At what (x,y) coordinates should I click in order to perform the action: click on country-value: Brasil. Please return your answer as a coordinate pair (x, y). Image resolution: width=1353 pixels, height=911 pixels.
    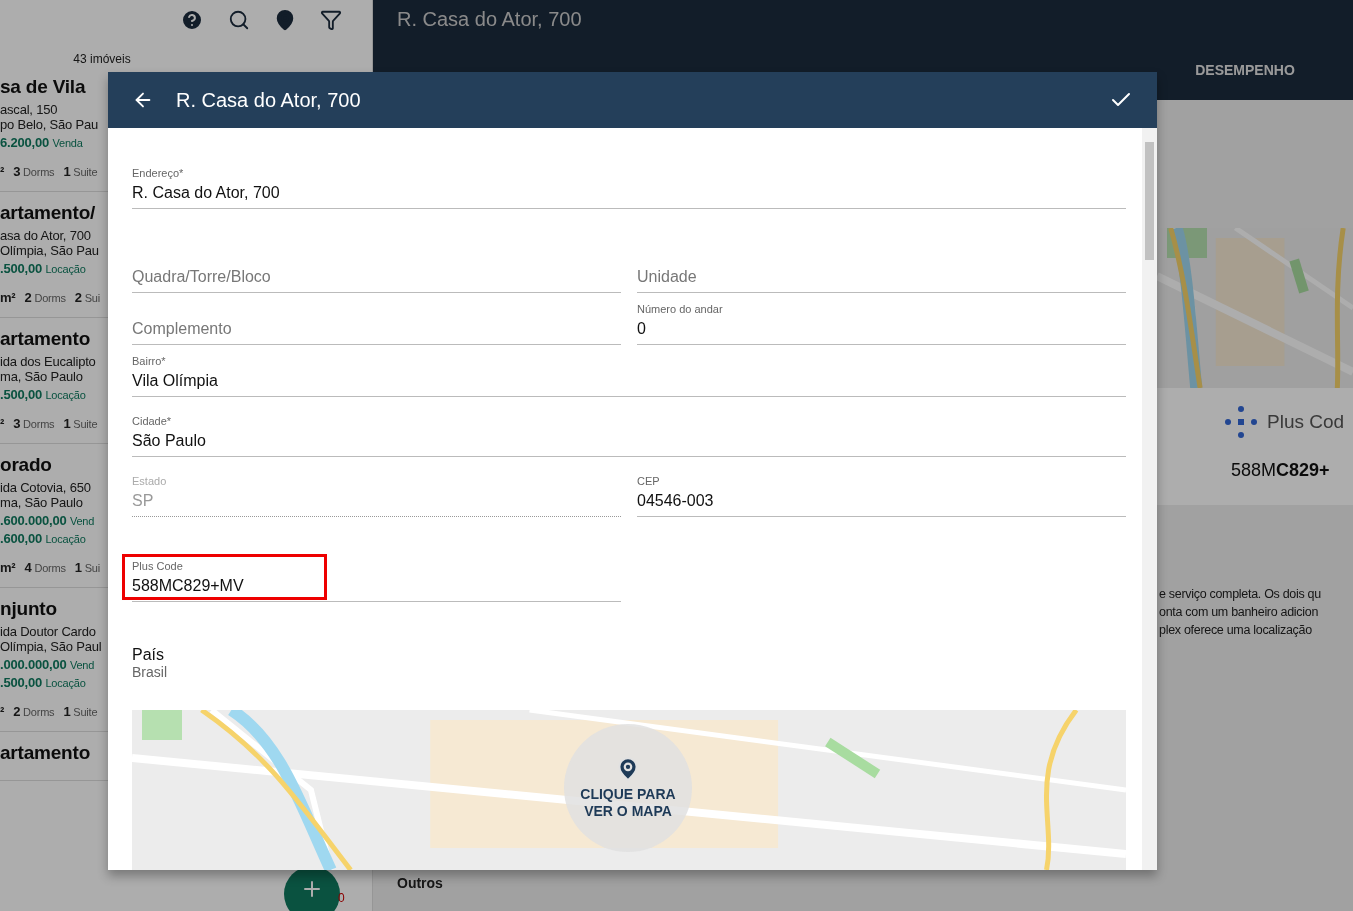
    Looking at the image, I should click on (150, 672).